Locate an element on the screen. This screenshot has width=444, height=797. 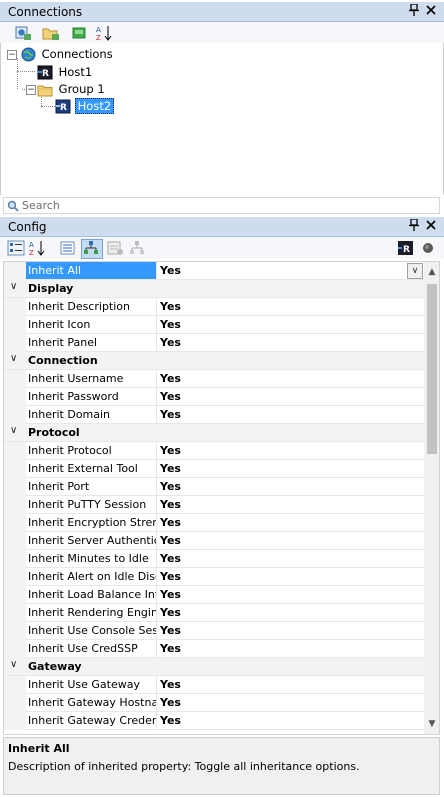
property-row: Inherit Encryption Strengt Yes is located at coordinates (214, 523).